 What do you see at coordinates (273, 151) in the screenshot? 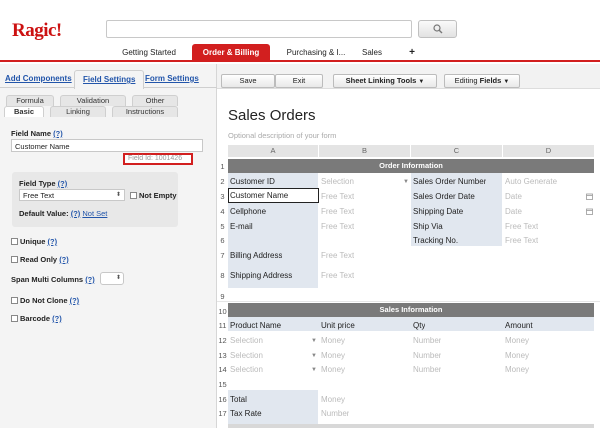
I see `column-header-a: A` at bounding box center [273, 151].